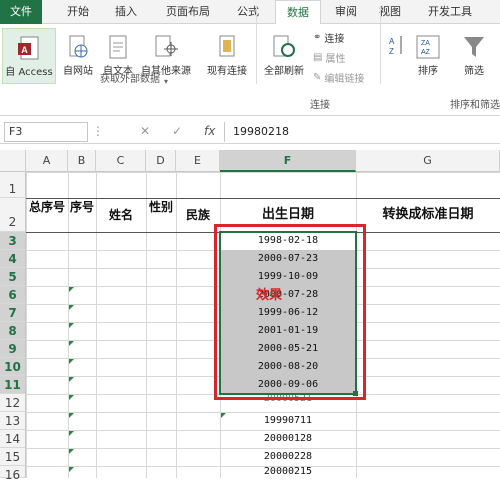 This screenshot has height=484, width=500. What do you see at coordinates (13, 367) in the screenshot?
I see `row-header-10: 10` at bounding box center [13, 367].